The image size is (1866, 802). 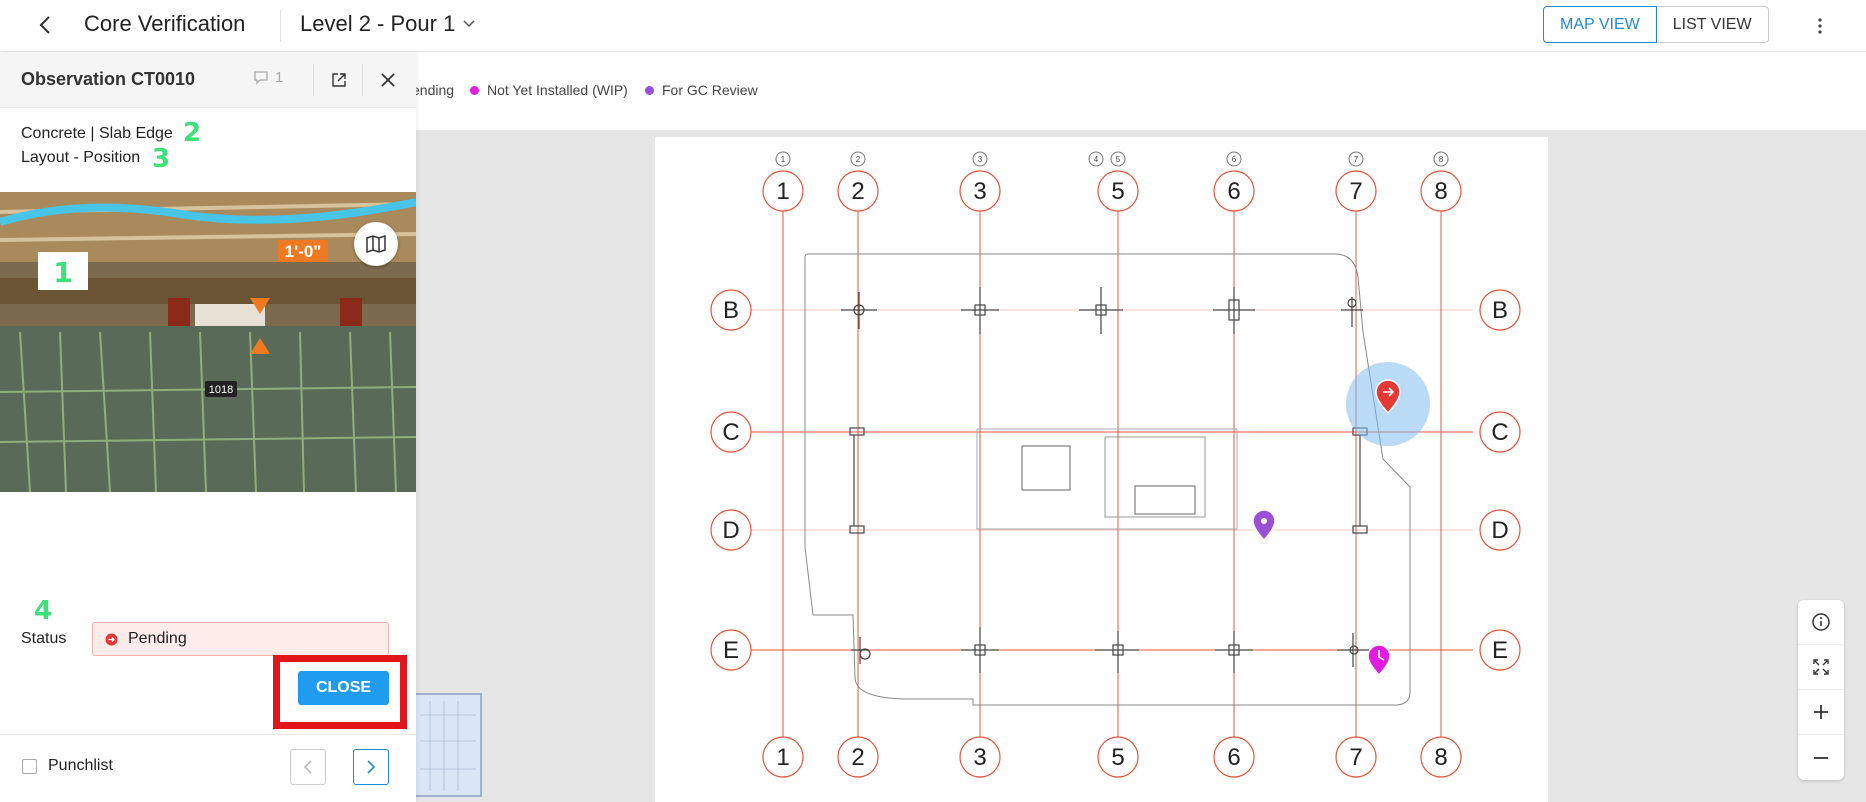 I want to click on open-external-icon, so click(x=339, y=80).